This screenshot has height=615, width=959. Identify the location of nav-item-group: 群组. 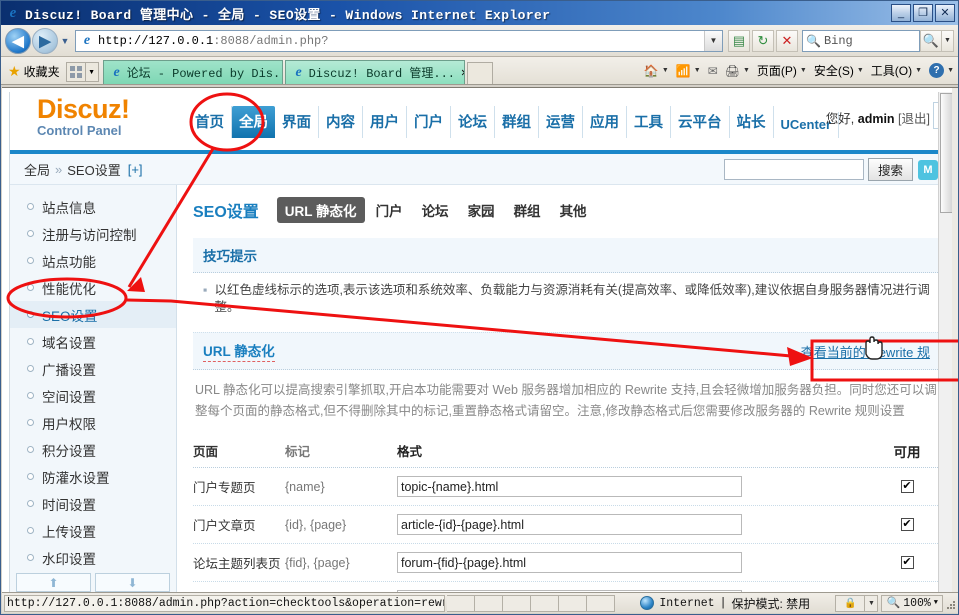
(517, 122).